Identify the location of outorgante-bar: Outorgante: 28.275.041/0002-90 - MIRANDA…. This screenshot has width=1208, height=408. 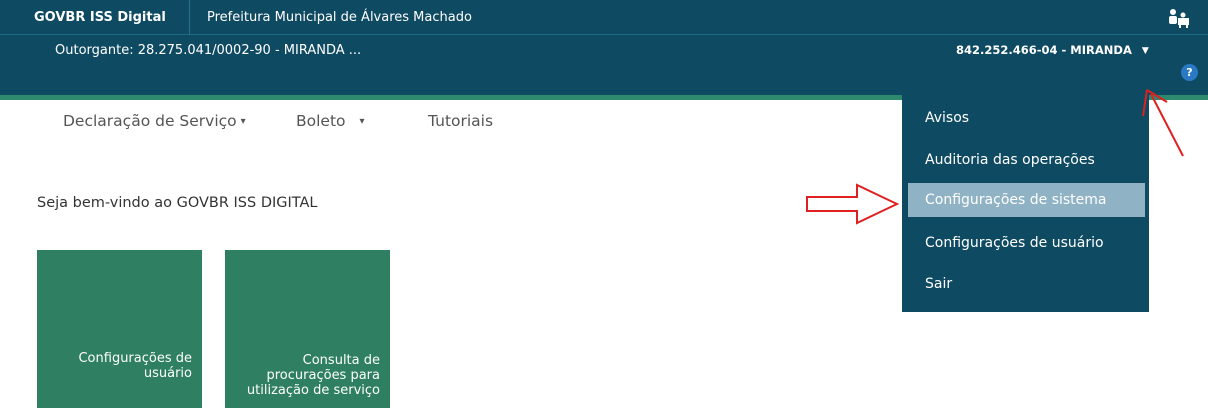
(604, 65).